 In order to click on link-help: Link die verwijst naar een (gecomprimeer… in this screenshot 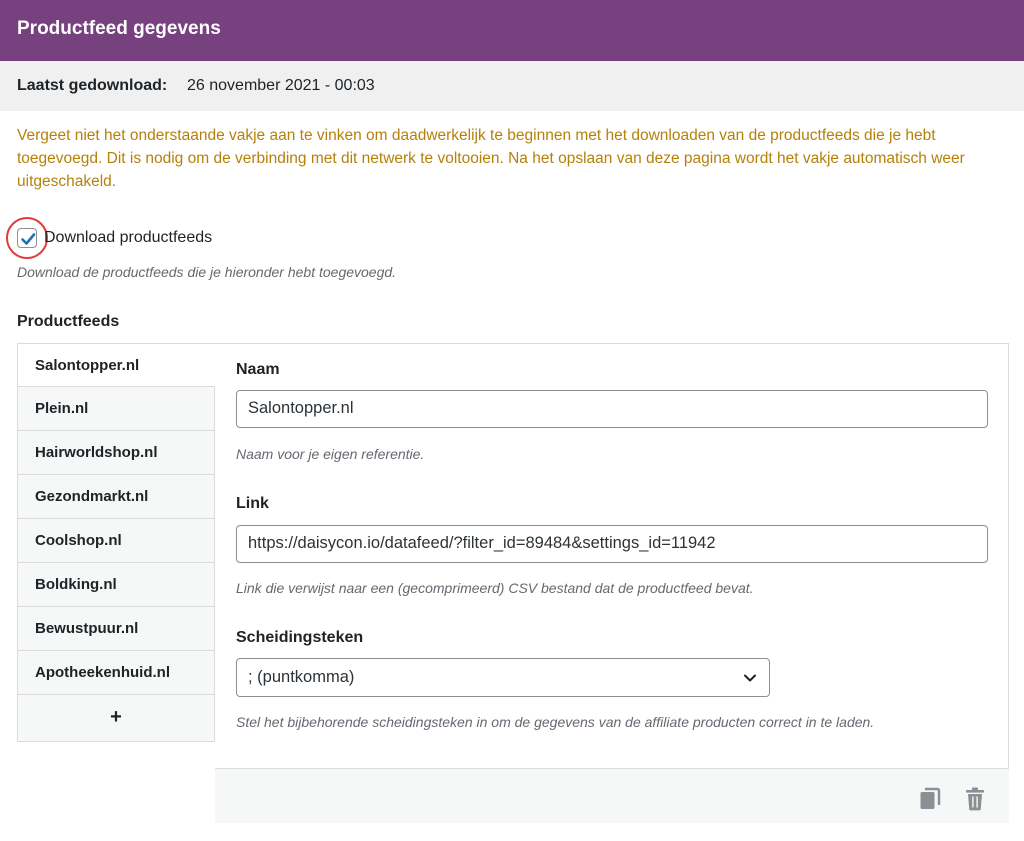, I will do `click(495, 588)`.